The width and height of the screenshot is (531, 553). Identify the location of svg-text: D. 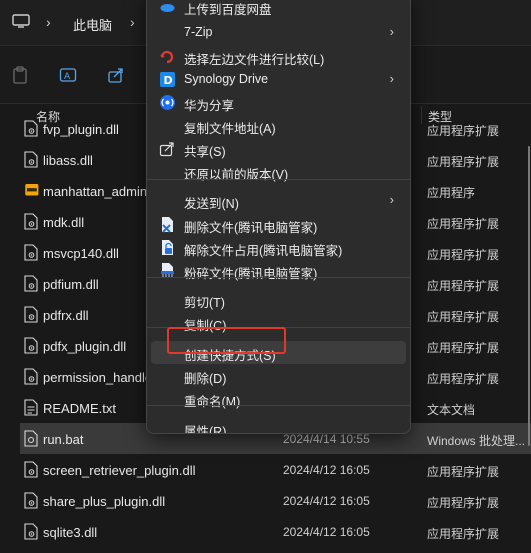
(168, 80).